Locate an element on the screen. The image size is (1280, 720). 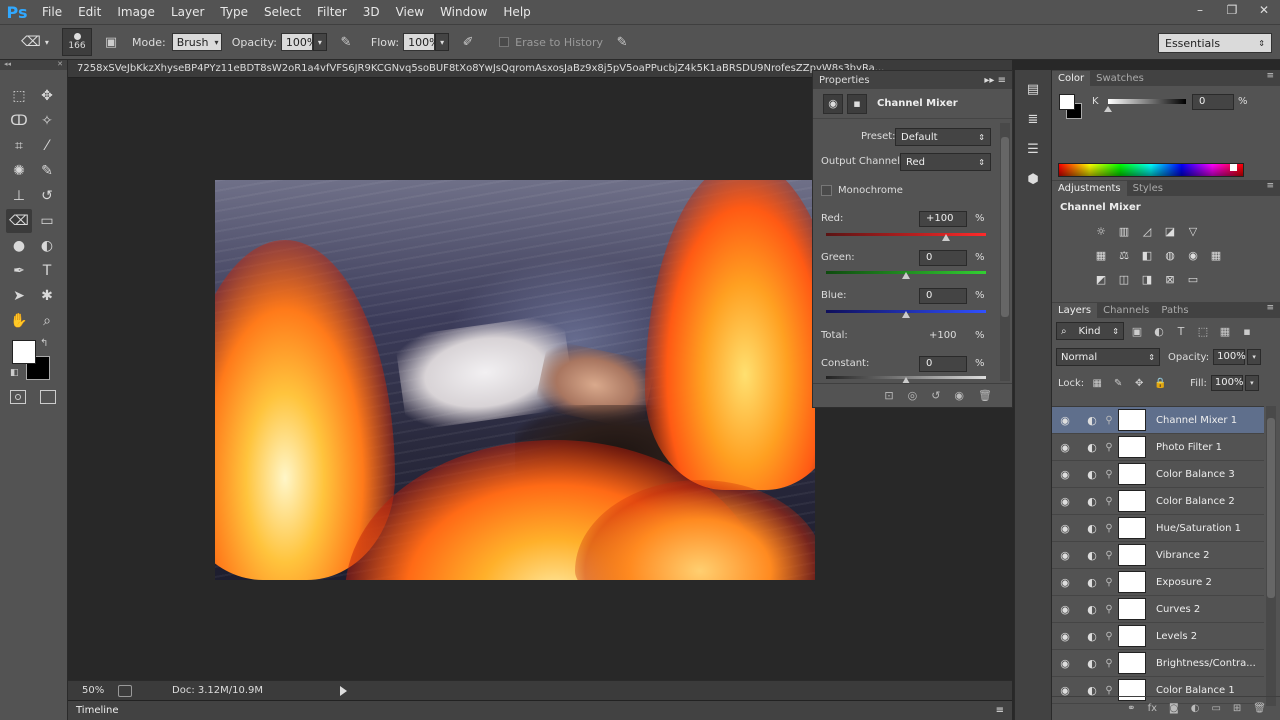
layer-name: Exposure 2 is located at coordinates (1184, 582).